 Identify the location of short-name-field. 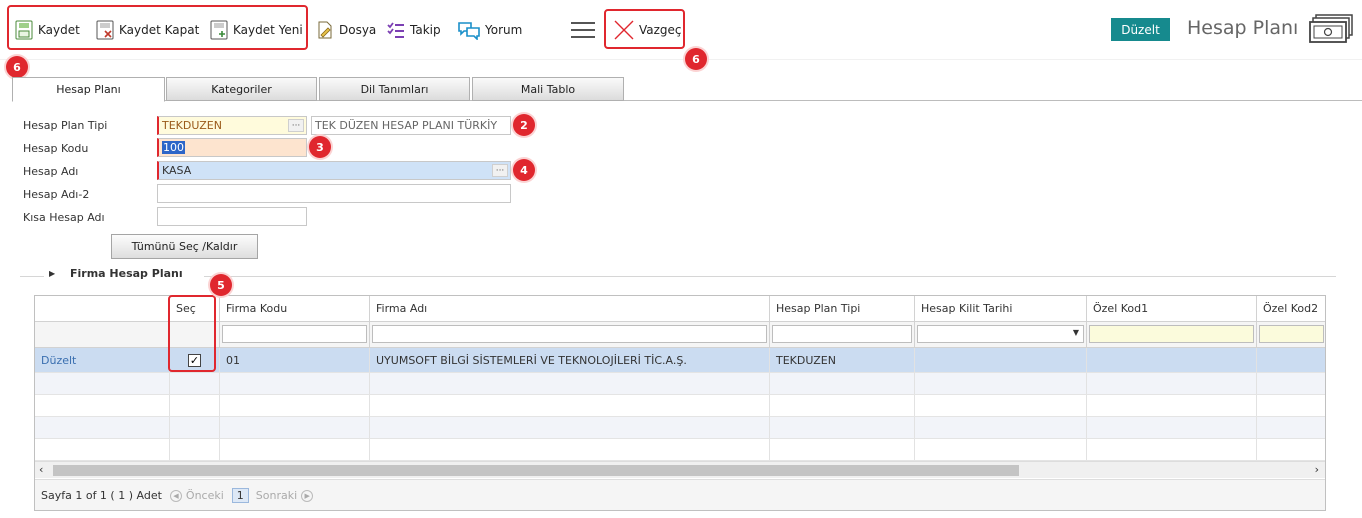
(232, 216).